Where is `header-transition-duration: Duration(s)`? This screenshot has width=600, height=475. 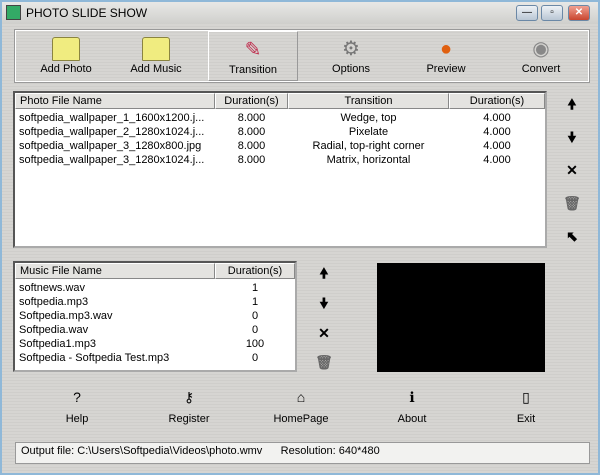 header-transition-duration: Duration(s) is located at coordinates (497, 101).